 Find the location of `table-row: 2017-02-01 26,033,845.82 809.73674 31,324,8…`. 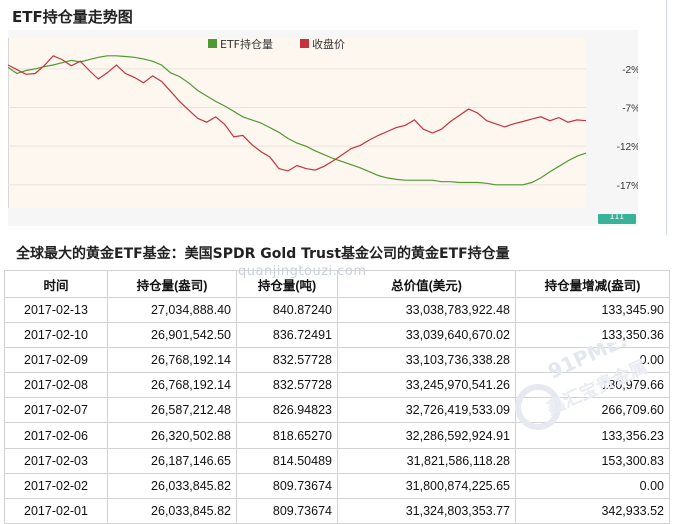

table-row: 2017-02-01 26,033,845.82 809.73674 31,324,8… is located at coordinates (337, 510).